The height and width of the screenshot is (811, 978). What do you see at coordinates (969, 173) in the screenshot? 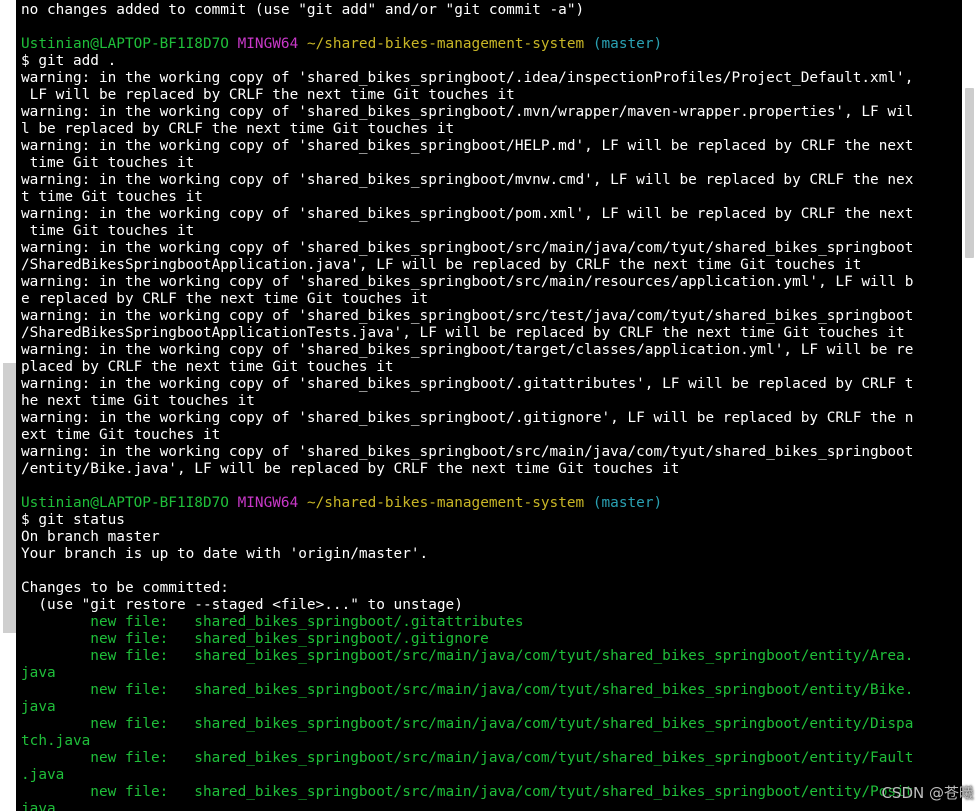
I see `scrollbar-thumb` at bounding box center [969, 173].